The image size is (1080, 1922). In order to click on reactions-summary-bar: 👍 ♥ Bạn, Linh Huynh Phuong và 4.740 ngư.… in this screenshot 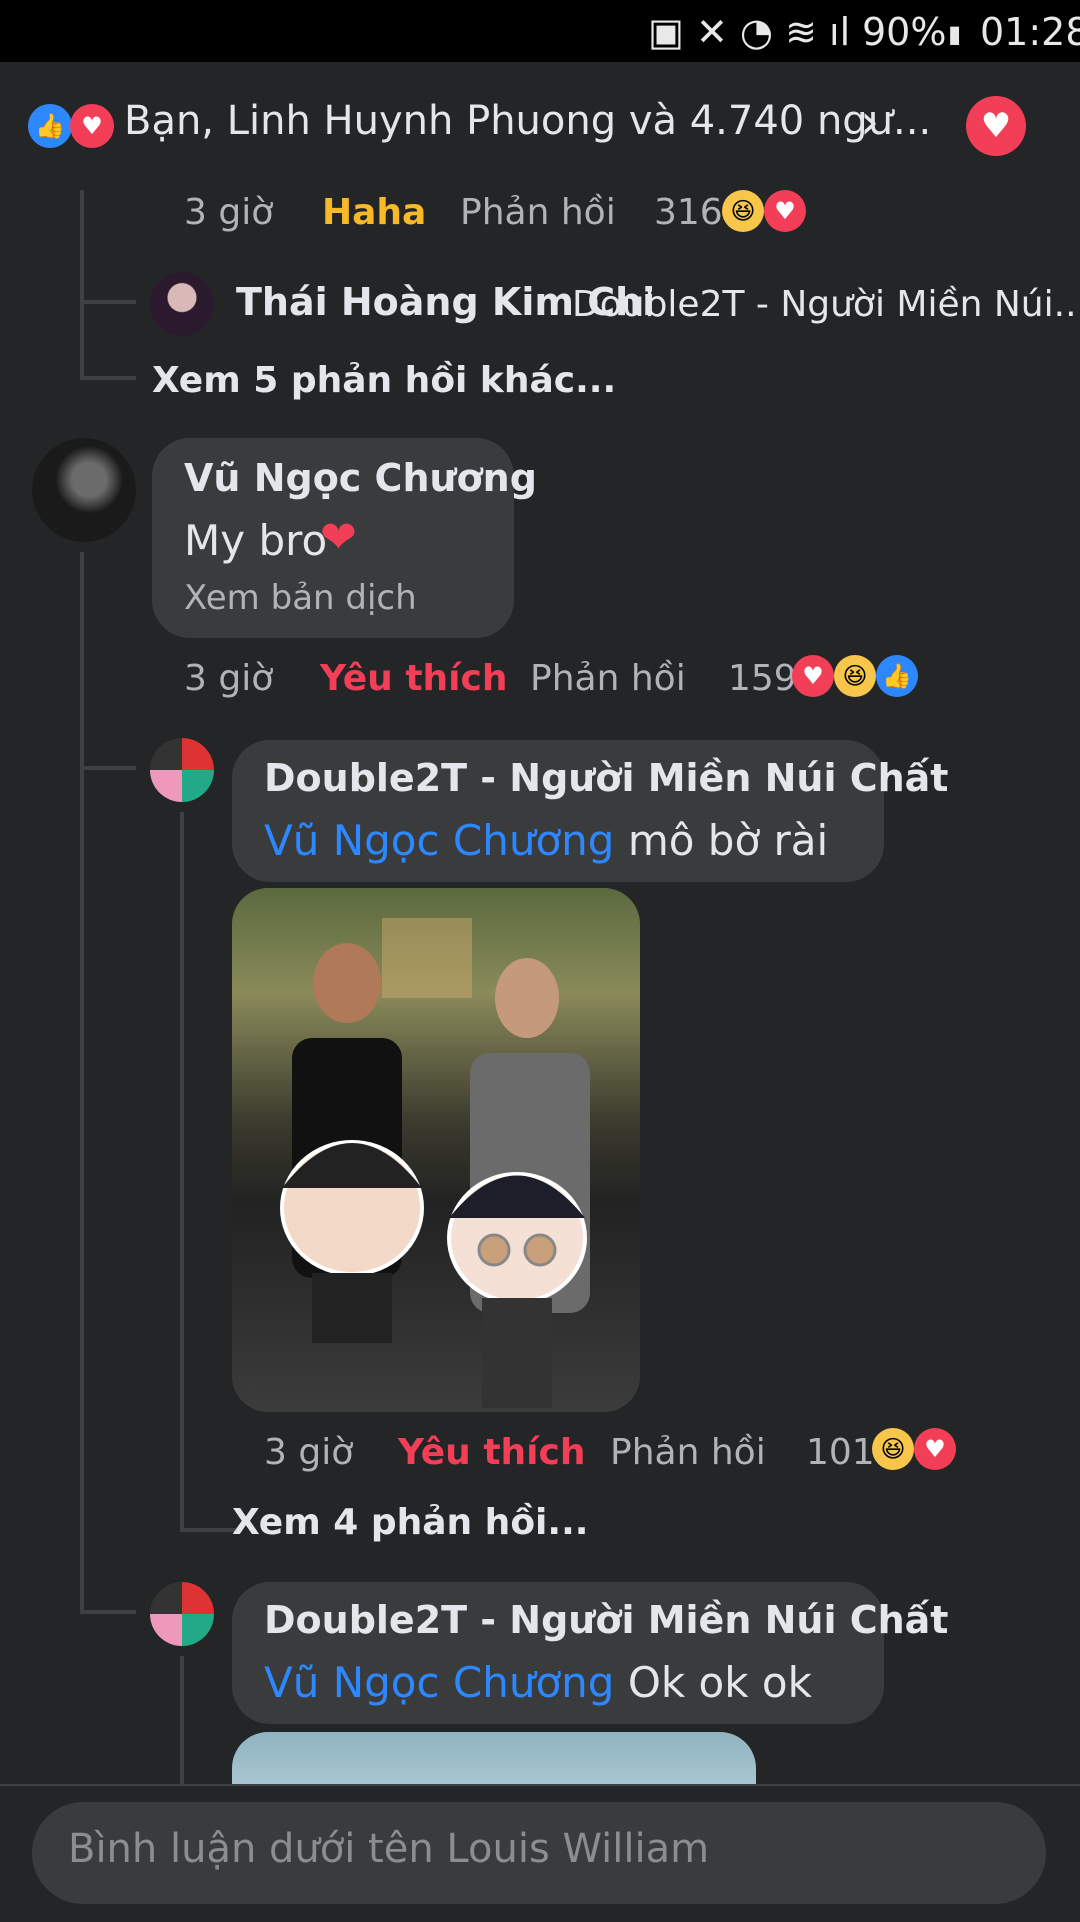, I will do `click(540, 125)`.